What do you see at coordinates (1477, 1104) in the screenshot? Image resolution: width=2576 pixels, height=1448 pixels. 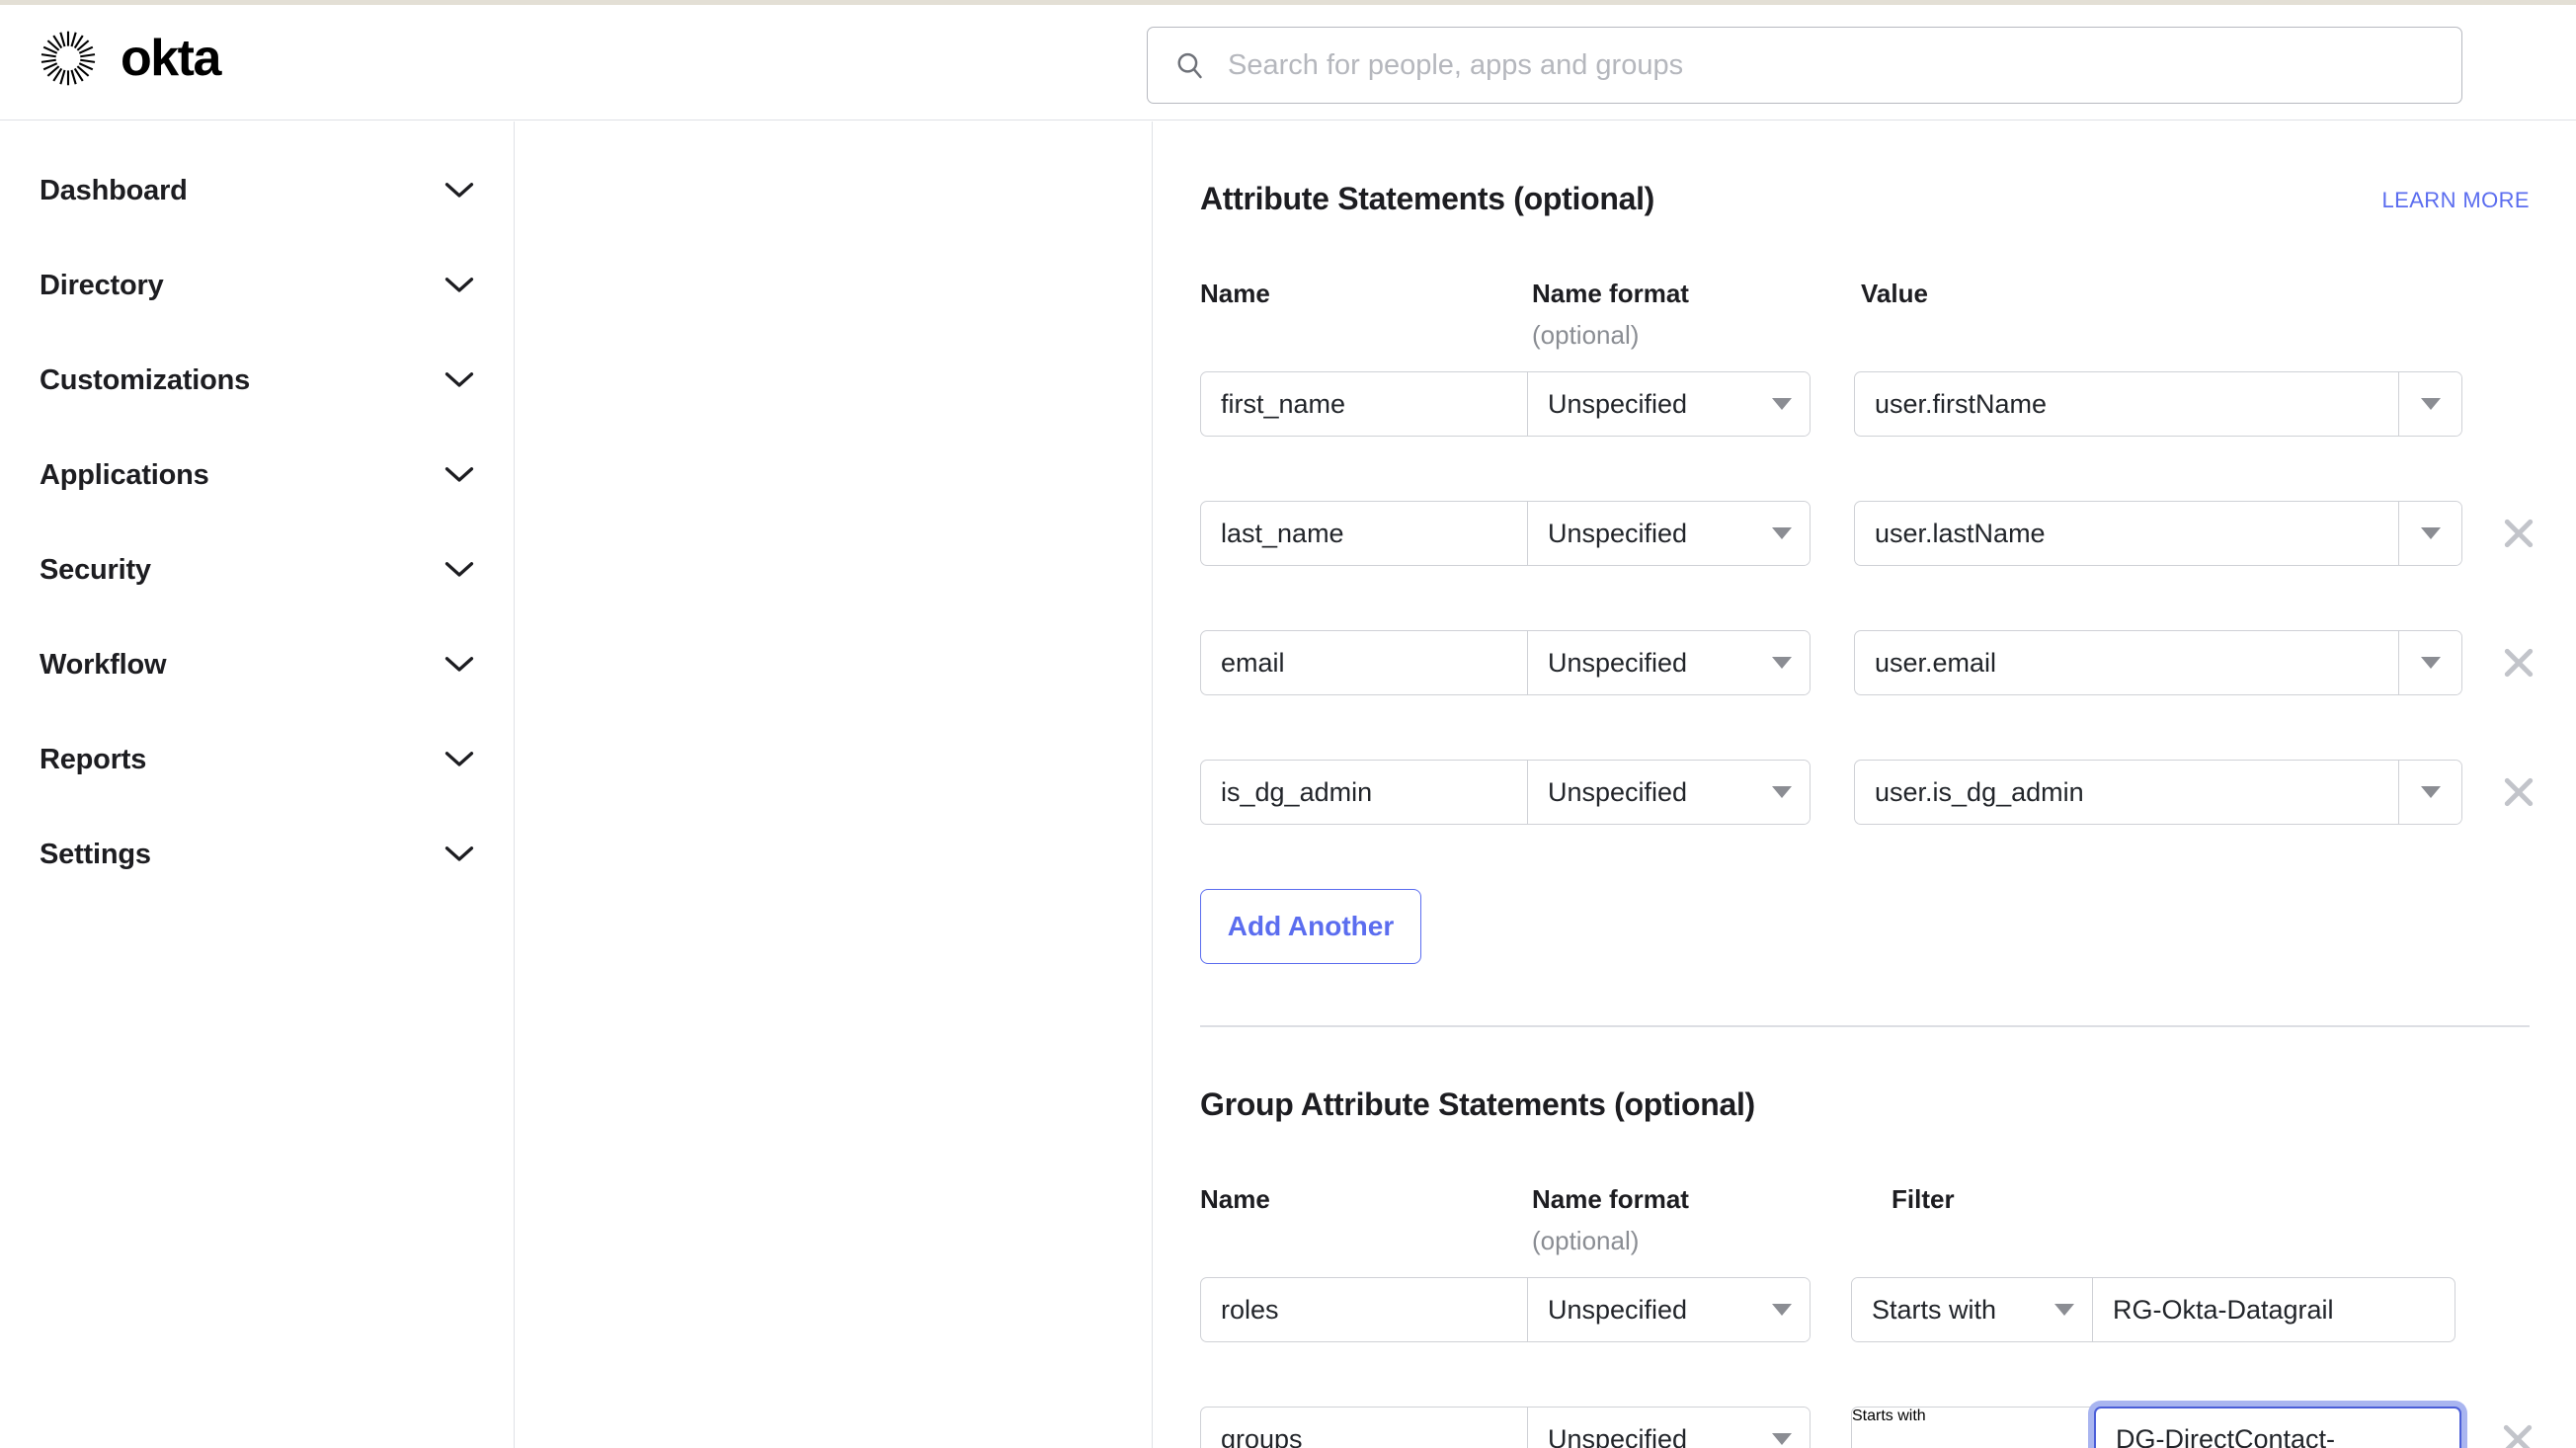 I see `group-section-title: Group Attribute Statements (optional)` at bounding box center [1477, 1104].